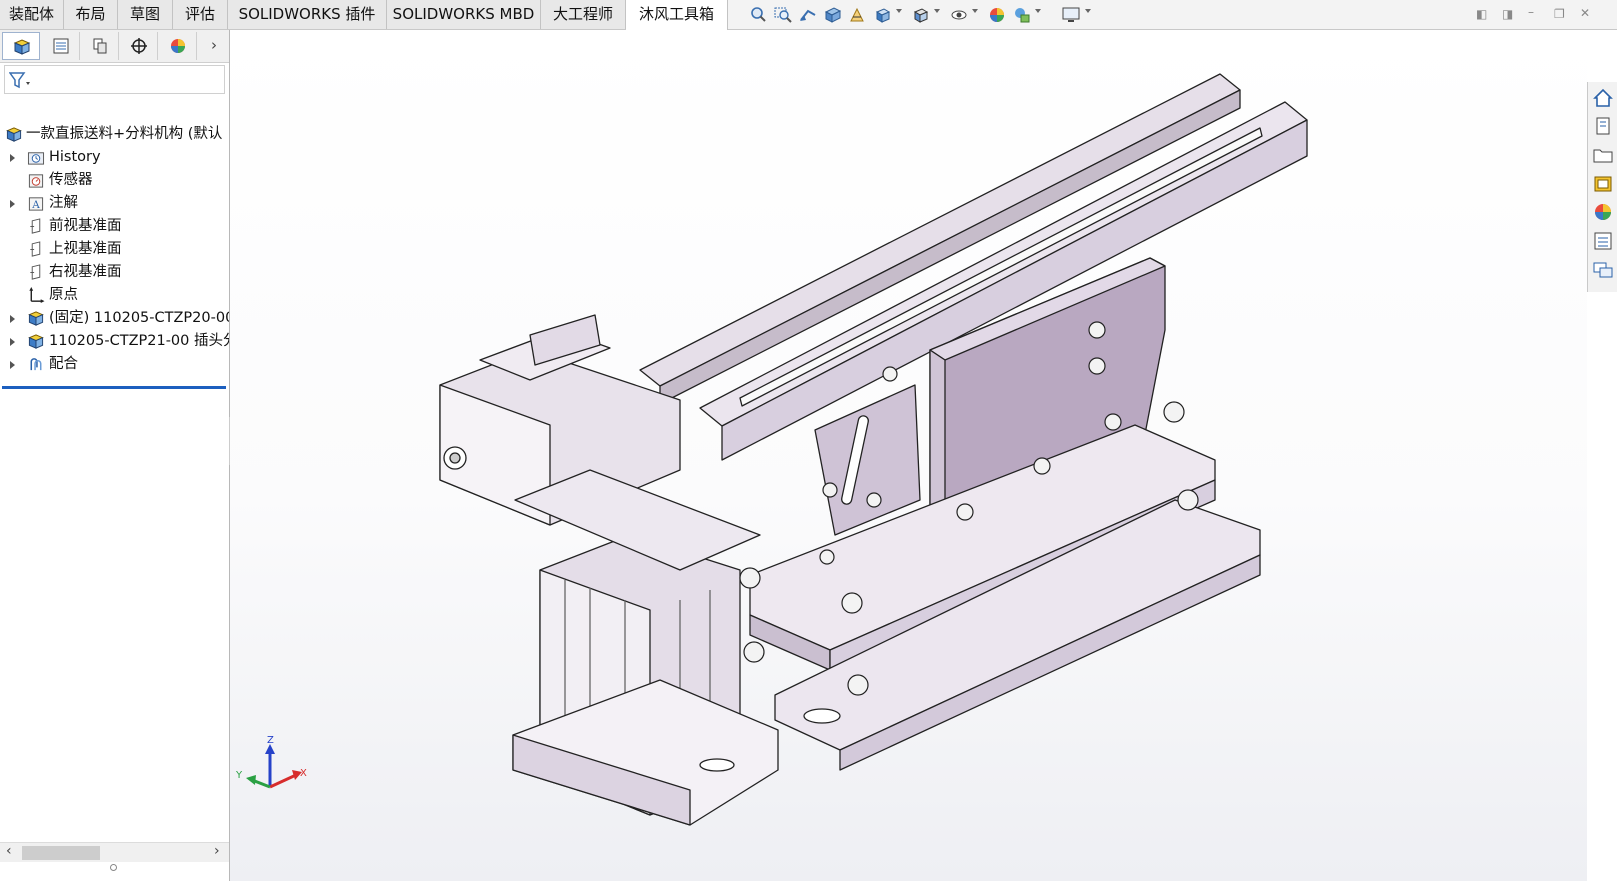 The image size is (1617, 881). I want to click on tree-item-history: History, so click(114, 157).